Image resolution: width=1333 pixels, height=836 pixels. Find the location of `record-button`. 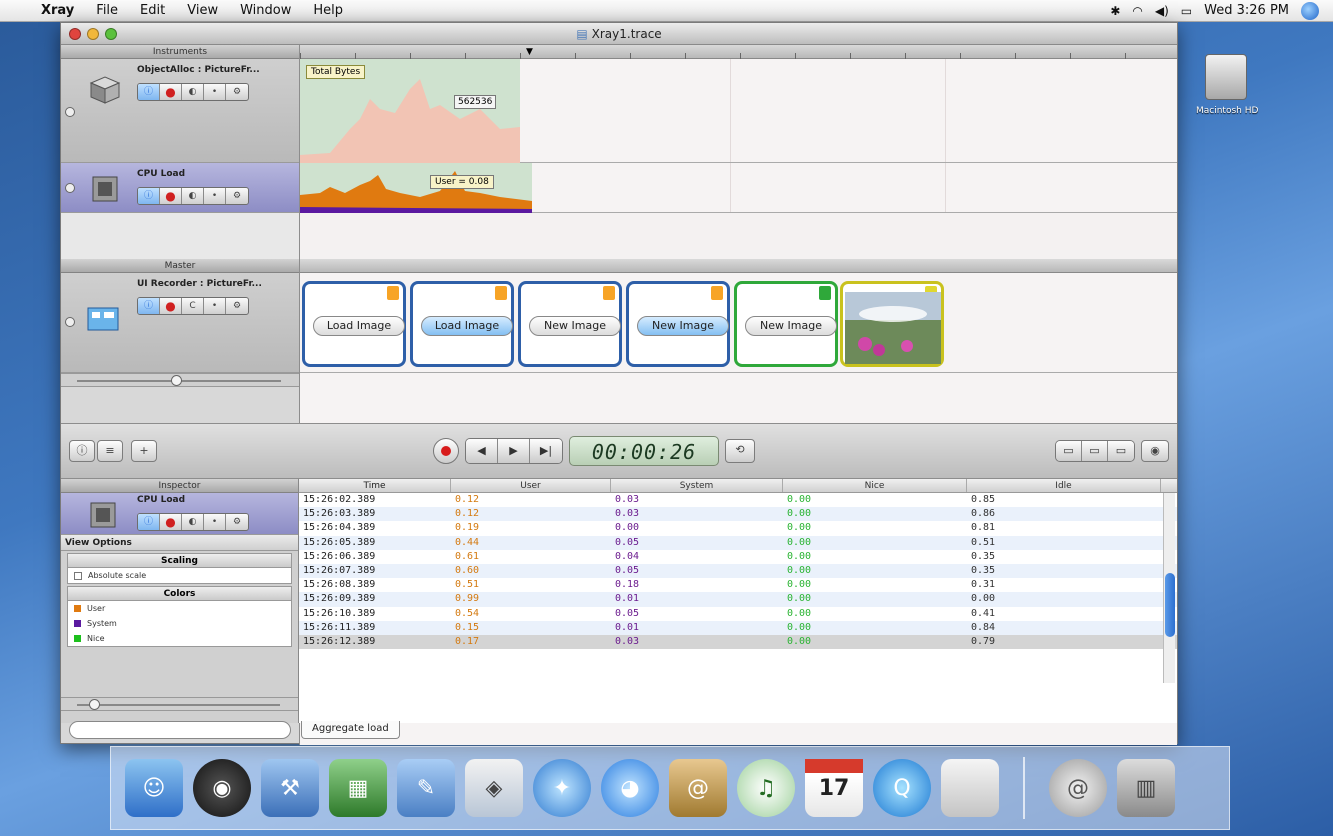

record-button is located at coordinates (446, 451).